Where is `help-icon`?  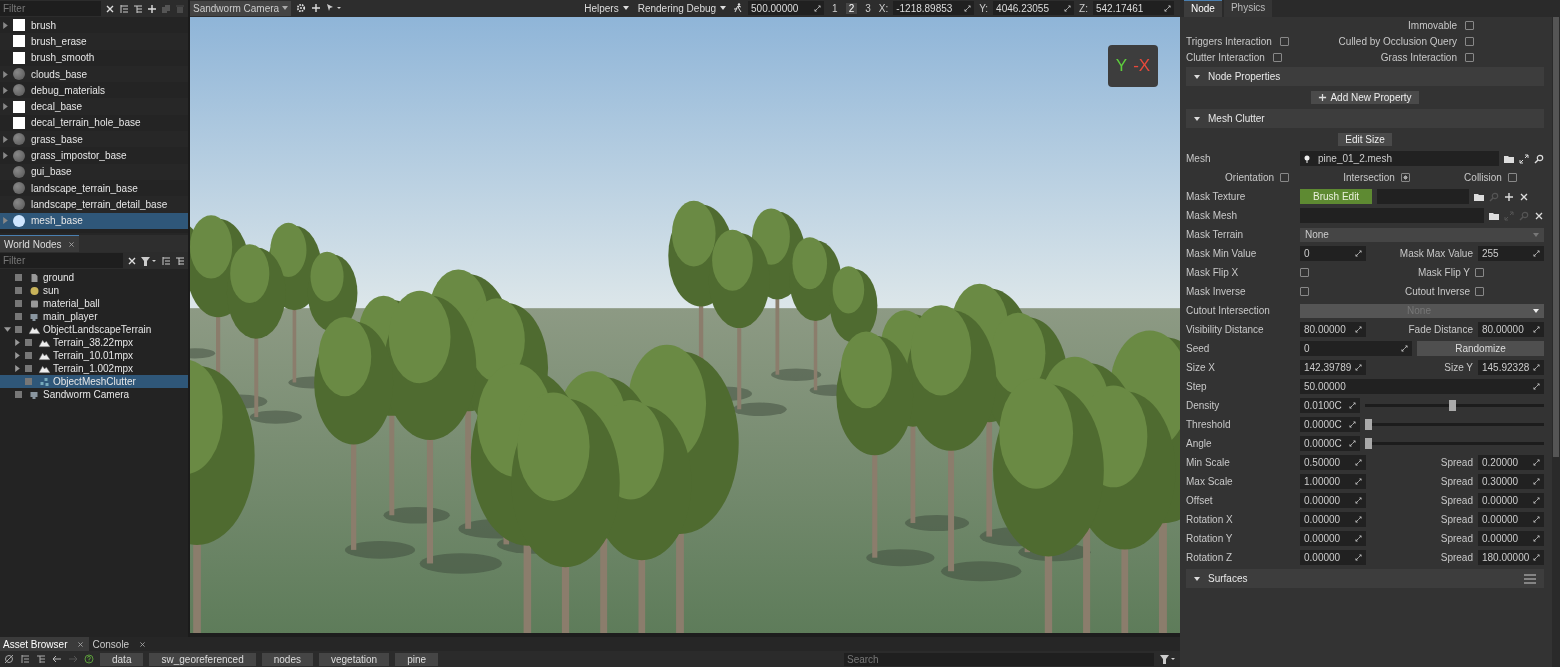 help-icon is located at coordinates (89, 659).